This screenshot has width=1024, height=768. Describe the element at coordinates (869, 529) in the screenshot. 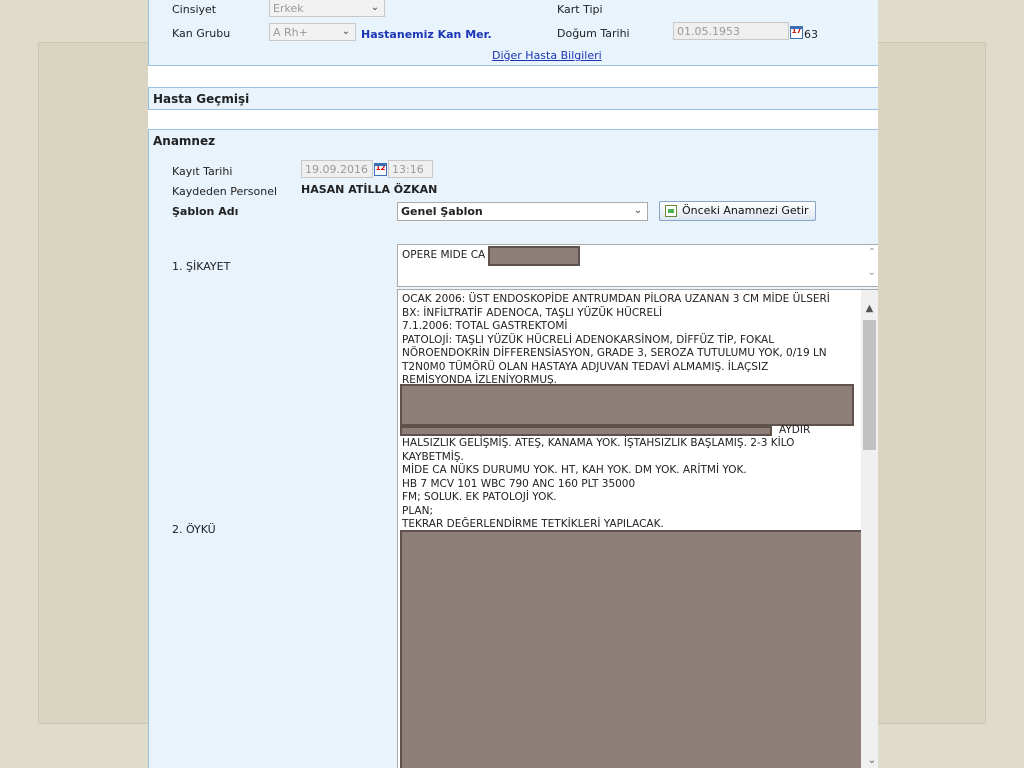

I see `history-scrollbar: ▲` at that location.